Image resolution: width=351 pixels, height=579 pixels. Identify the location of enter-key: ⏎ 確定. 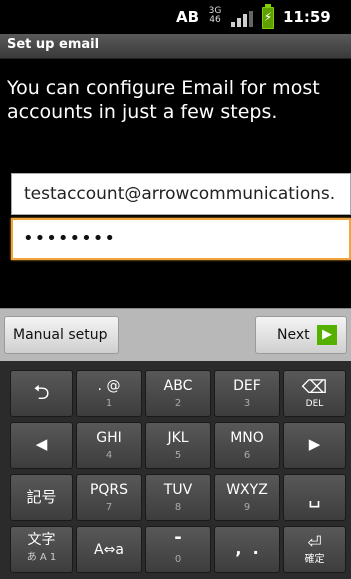
(314, 549).